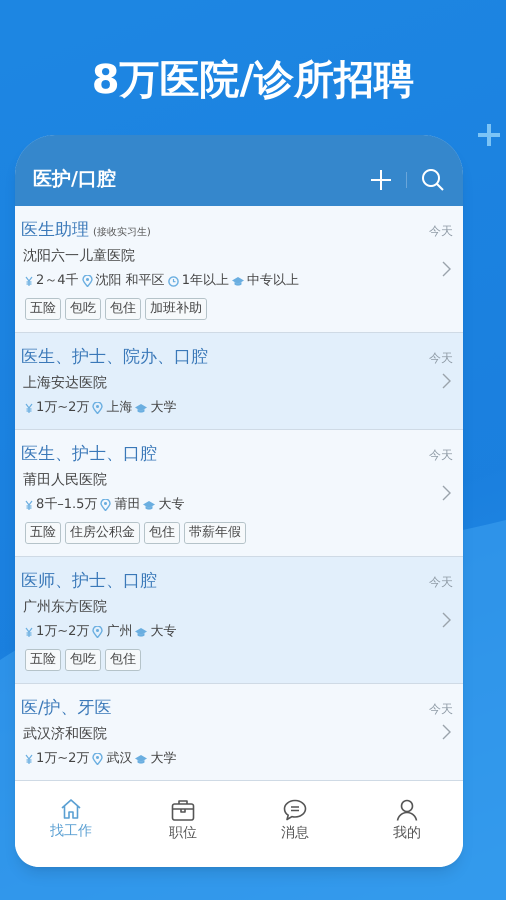 Image resolution: width=506 pixels, height=900 pixels. Describe the element at coordinates (75, 179) in the screenshot. I see `header-title: 医护/口腔` at that location.